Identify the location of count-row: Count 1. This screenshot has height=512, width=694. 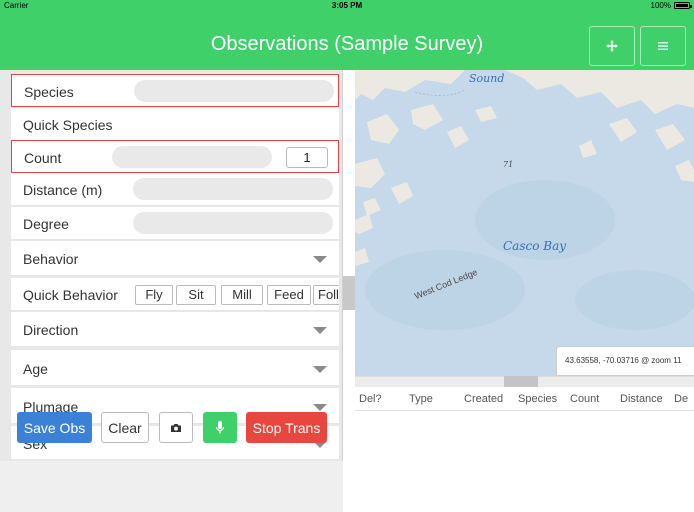
(175, 156).